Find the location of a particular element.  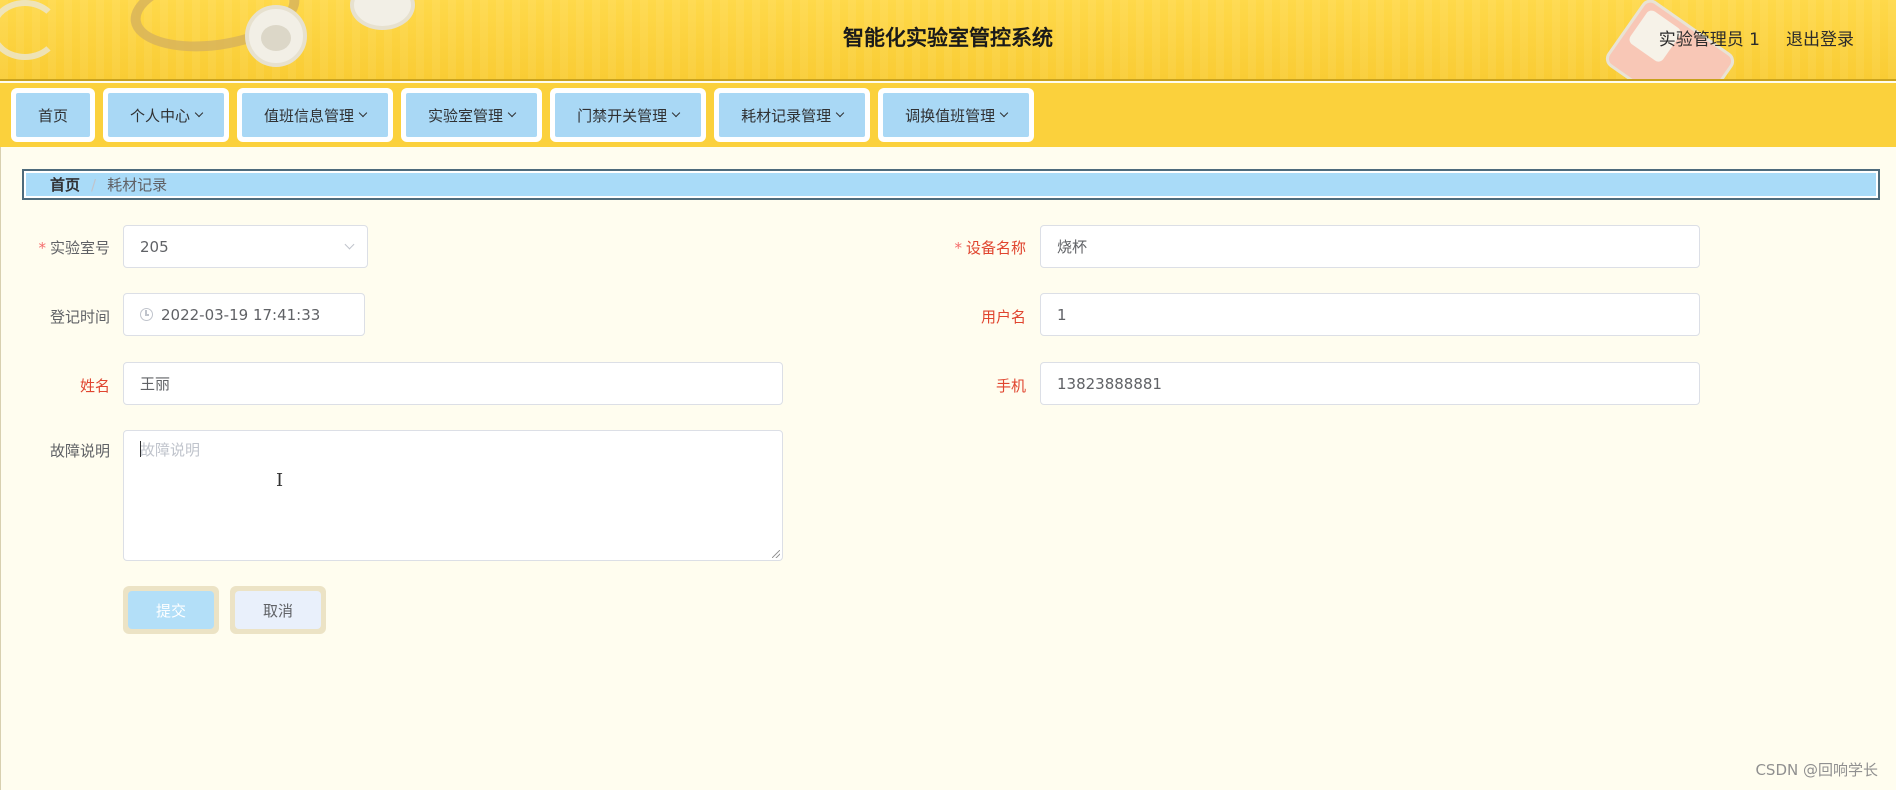

breadcrumb-current: 耗材记录 is located at coordinates (137, 185).